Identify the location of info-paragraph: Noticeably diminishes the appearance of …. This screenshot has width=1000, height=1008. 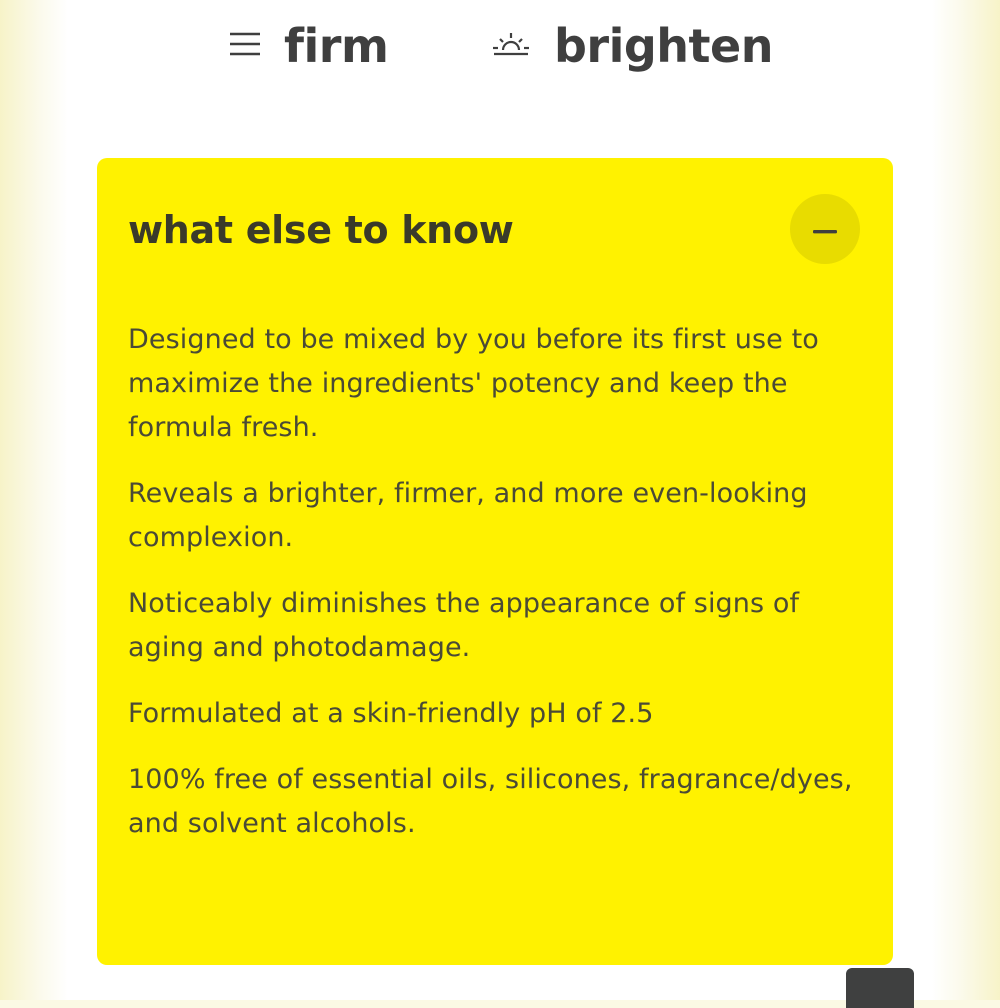
(464, 625).